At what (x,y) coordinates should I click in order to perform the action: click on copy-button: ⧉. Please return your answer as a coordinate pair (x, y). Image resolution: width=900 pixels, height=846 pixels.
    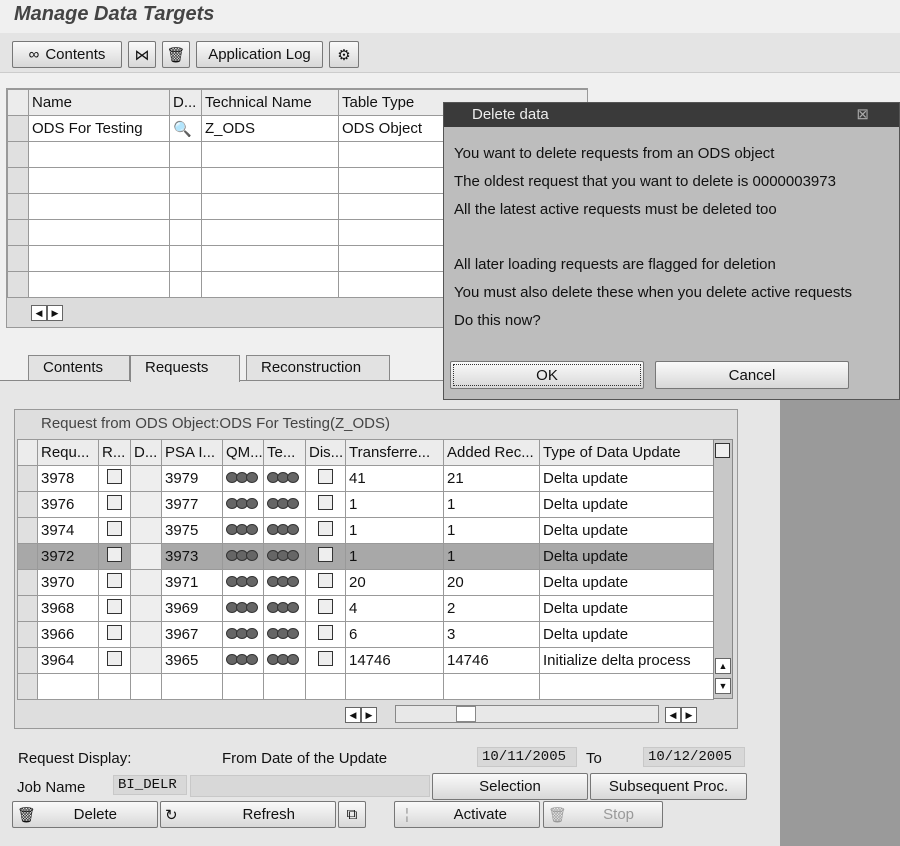
    Looking at the image, I should click on (352, 814).